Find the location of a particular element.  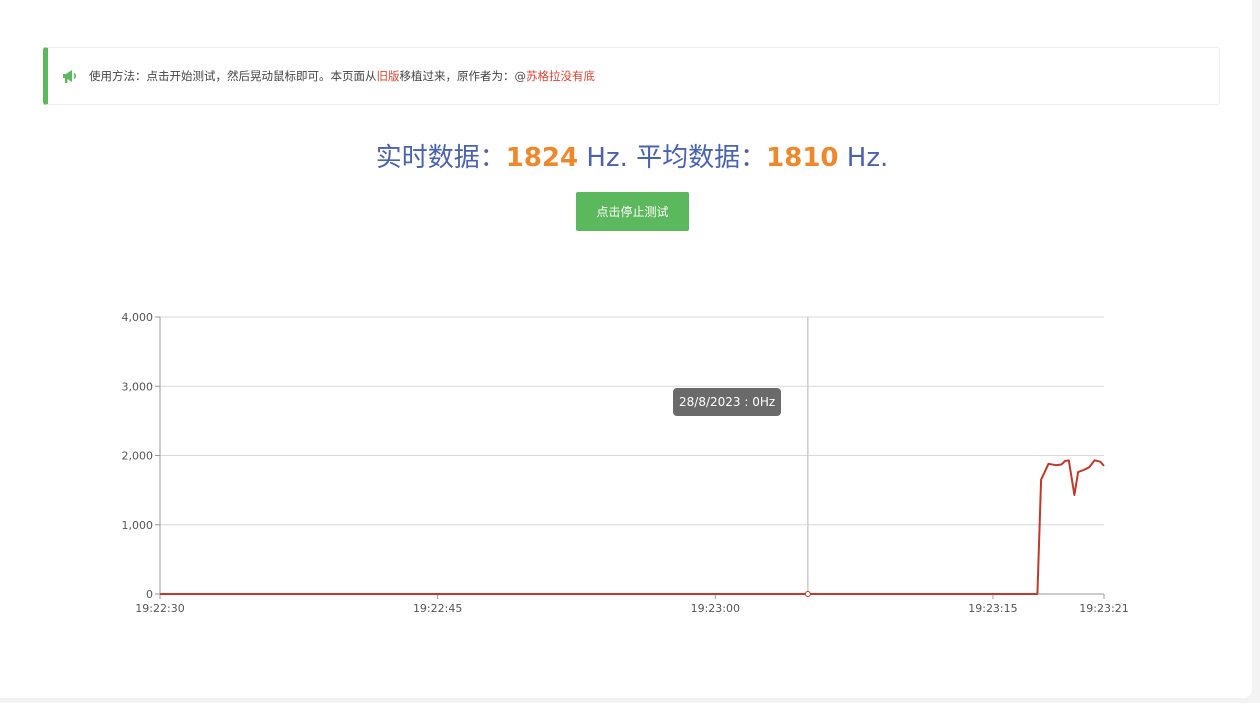

x-tick-label: 19:22:45 is located at coordinates (437, 608).